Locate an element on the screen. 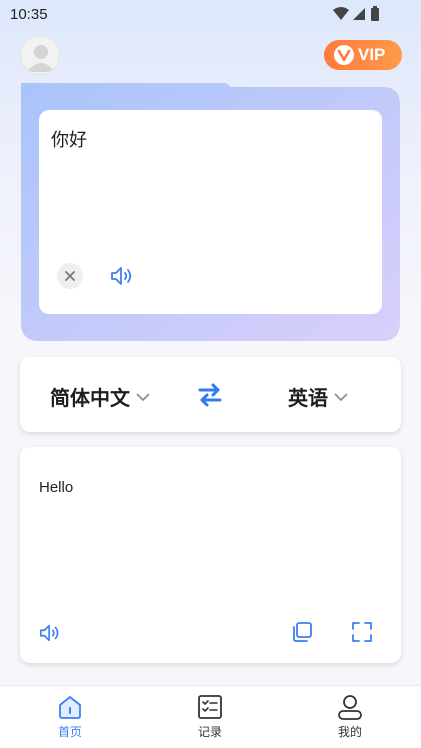  profile-icon is located at coordinates (350, 707).